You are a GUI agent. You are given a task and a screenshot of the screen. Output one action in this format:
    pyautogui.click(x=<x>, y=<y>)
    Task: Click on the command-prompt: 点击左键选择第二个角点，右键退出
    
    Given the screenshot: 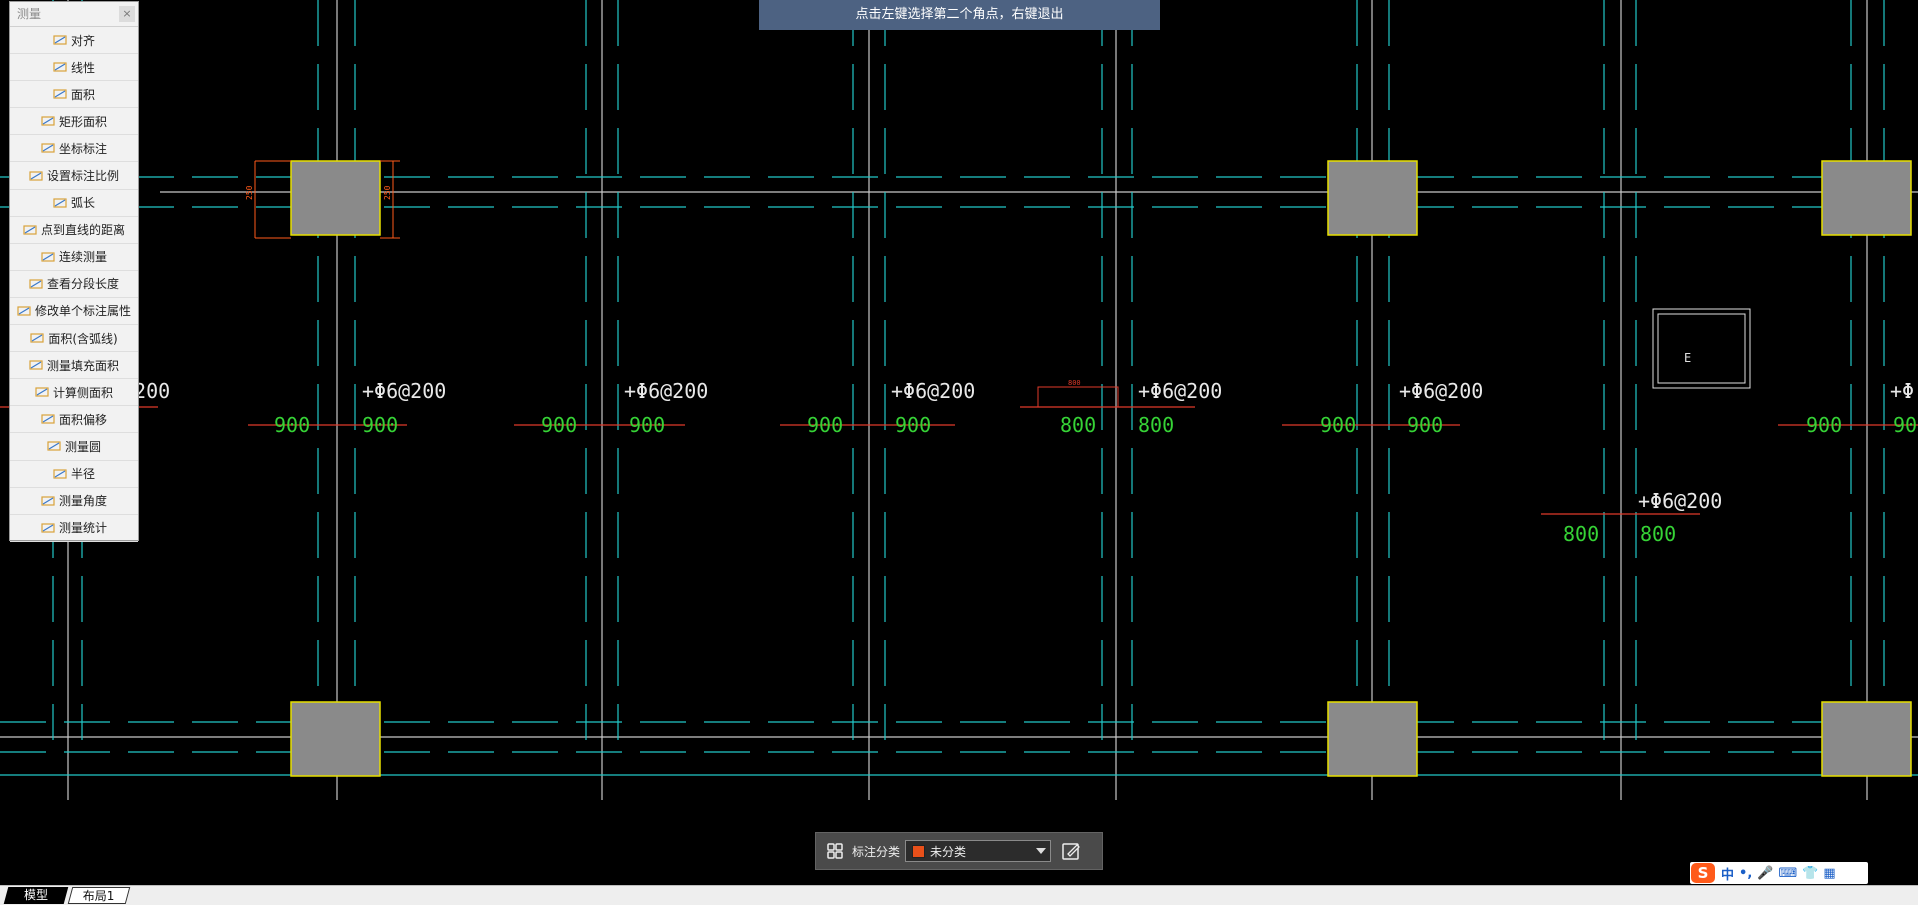 What is the action you would take?
    pyautogui.click(x=959, y=15)
    